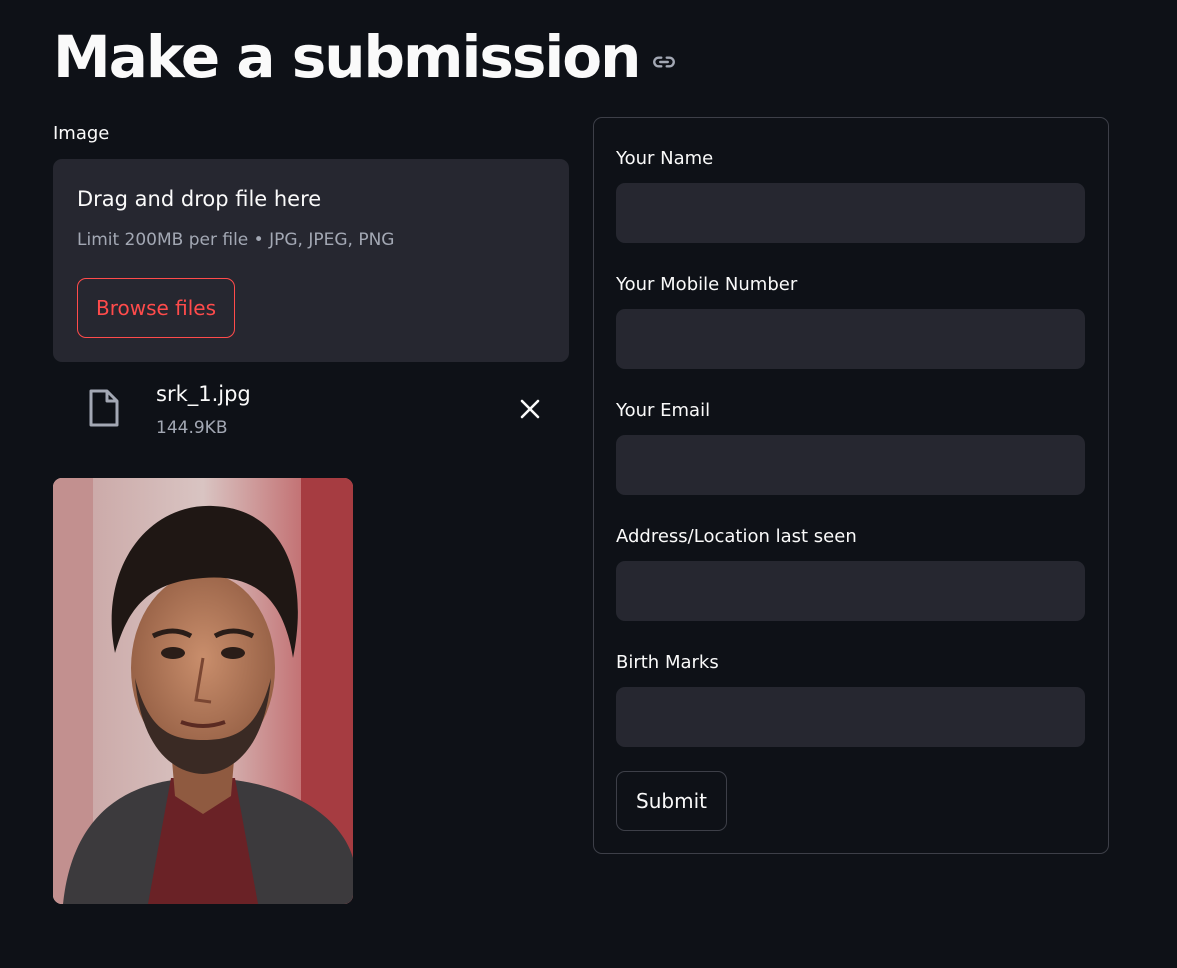  What do you see at coordinates (156, 308) in the screenshot?
I see `browse-files-button: Browse files` at bounding box center [156, 308].